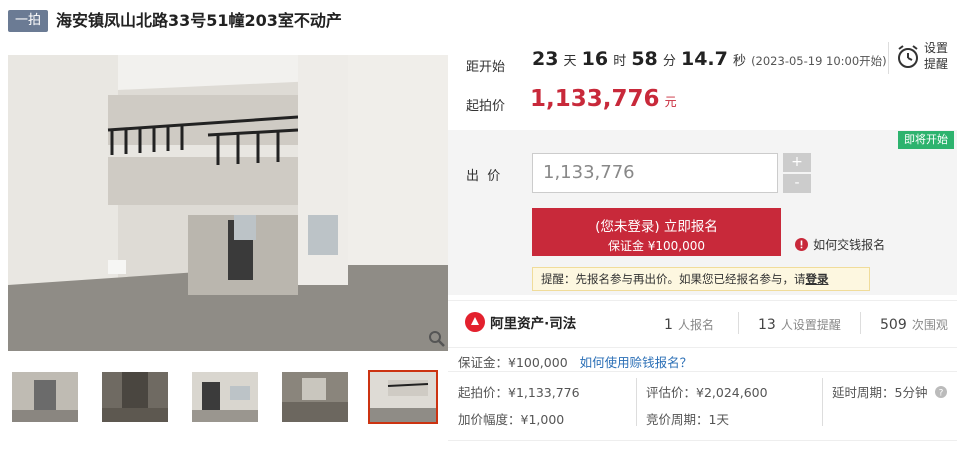 This screenshot has width=957, height=461. What do you see at coordinates (849, 245) in the screenshot?
I see `payment-help-label: 如何交钱报名` at bounding box center [849, 245].